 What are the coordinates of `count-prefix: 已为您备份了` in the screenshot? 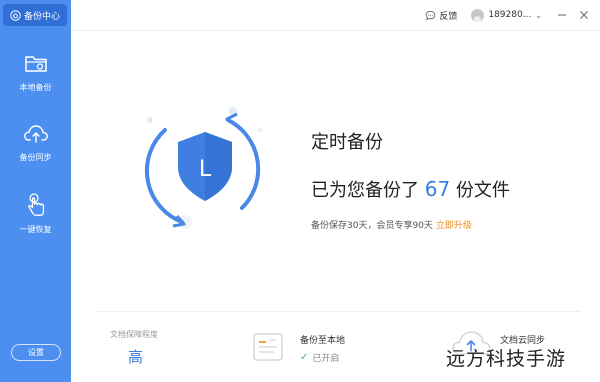 It's located at (365, 190).